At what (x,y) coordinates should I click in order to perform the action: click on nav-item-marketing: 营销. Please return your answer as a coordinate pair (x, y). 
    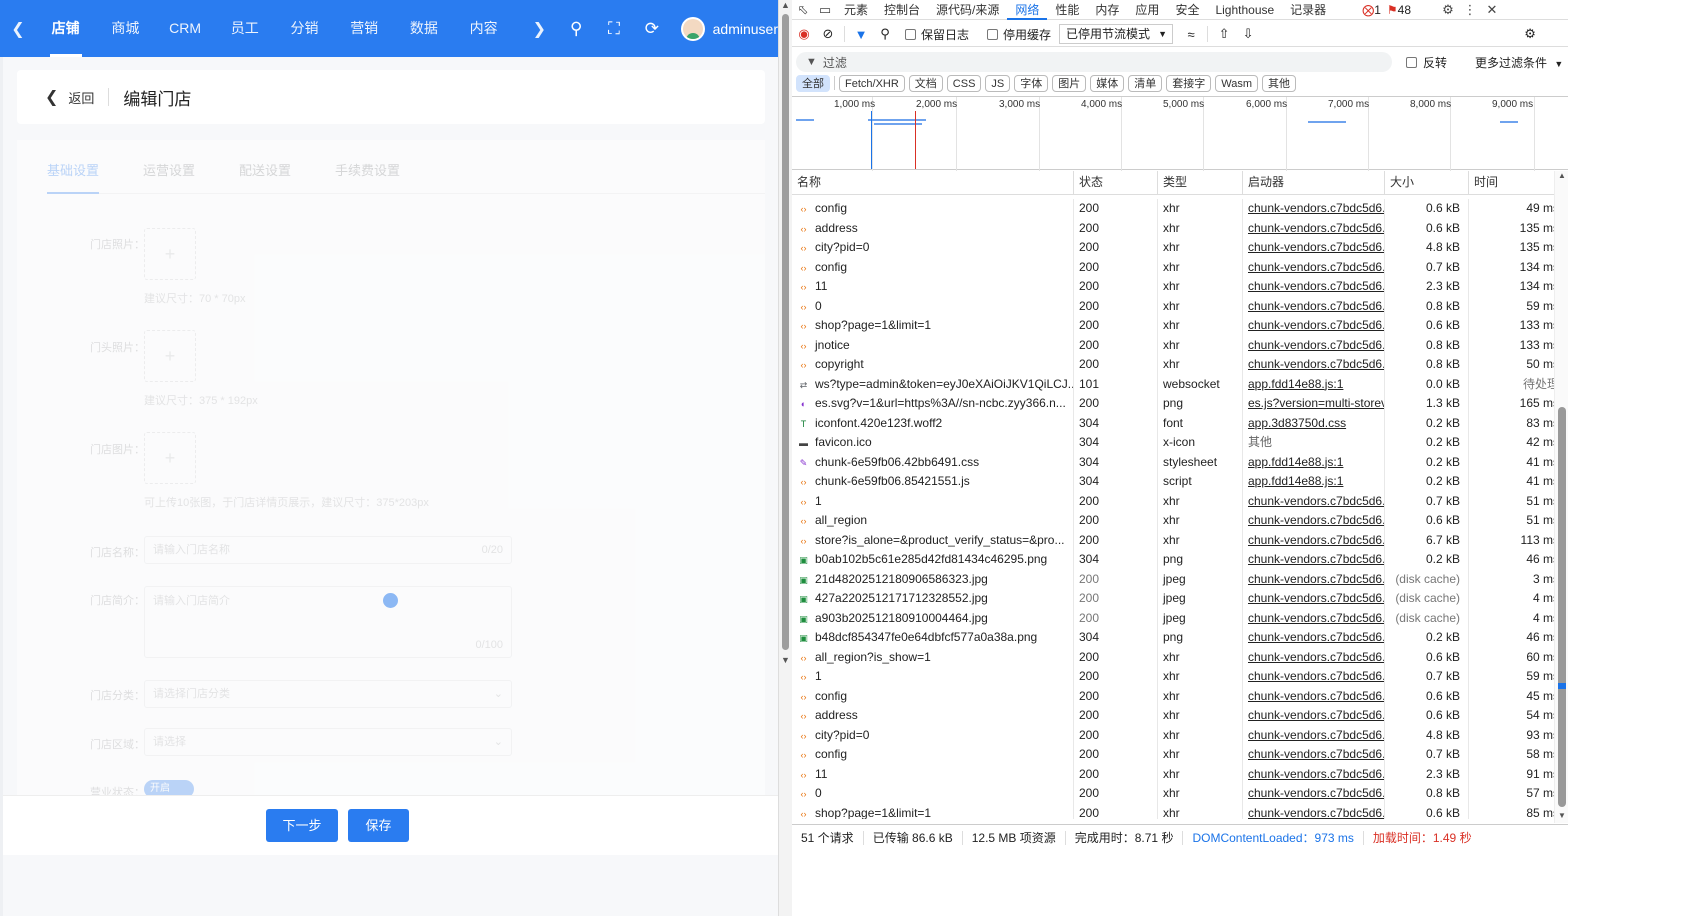
    Looking at the image, I should click on (364, 28).